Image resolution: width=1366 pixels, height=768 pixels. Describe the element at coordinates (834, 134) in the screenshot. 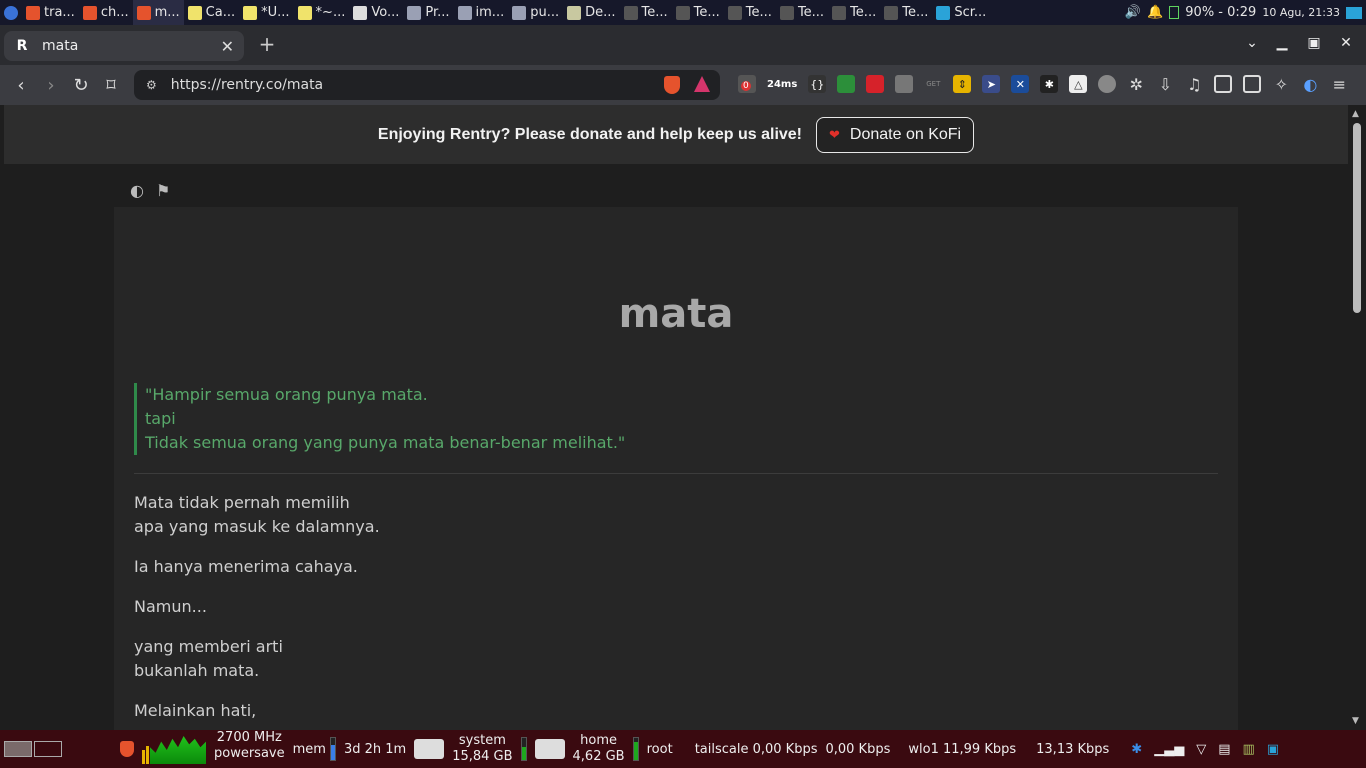

I see `heart-icon: ❤` at that location.